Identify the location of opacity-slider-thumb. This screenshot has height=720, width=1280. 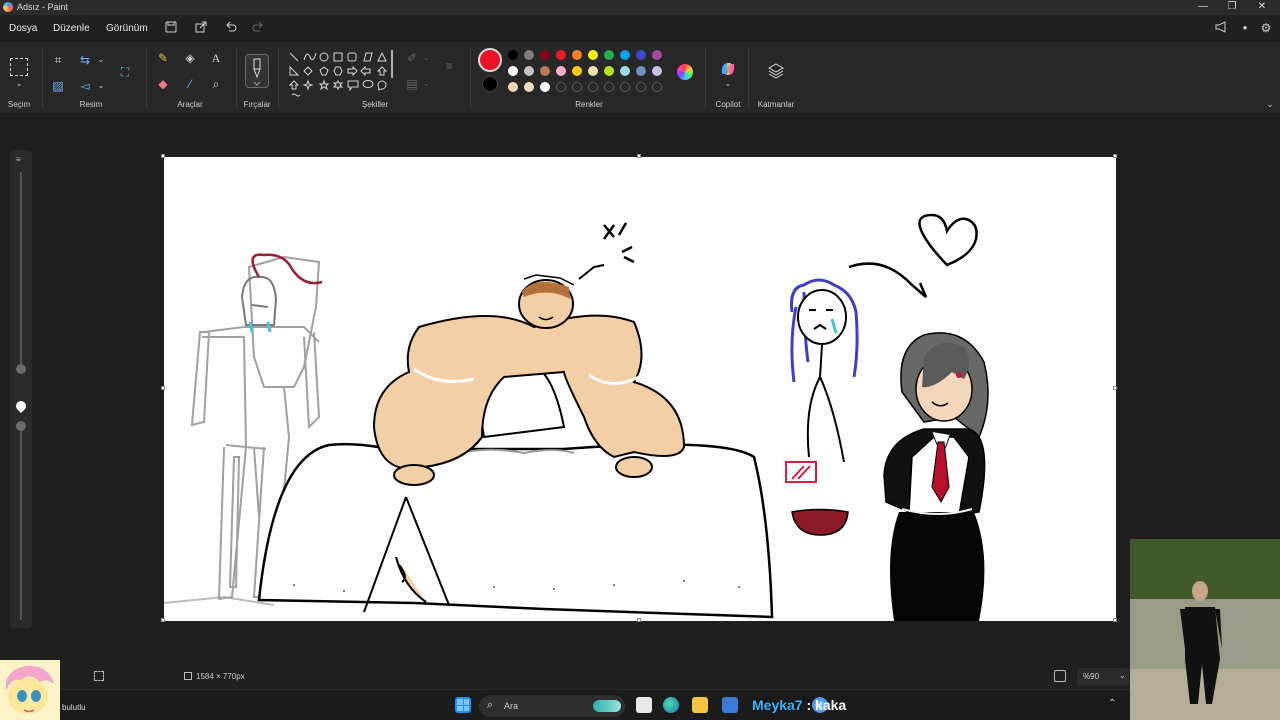
(21, 426).